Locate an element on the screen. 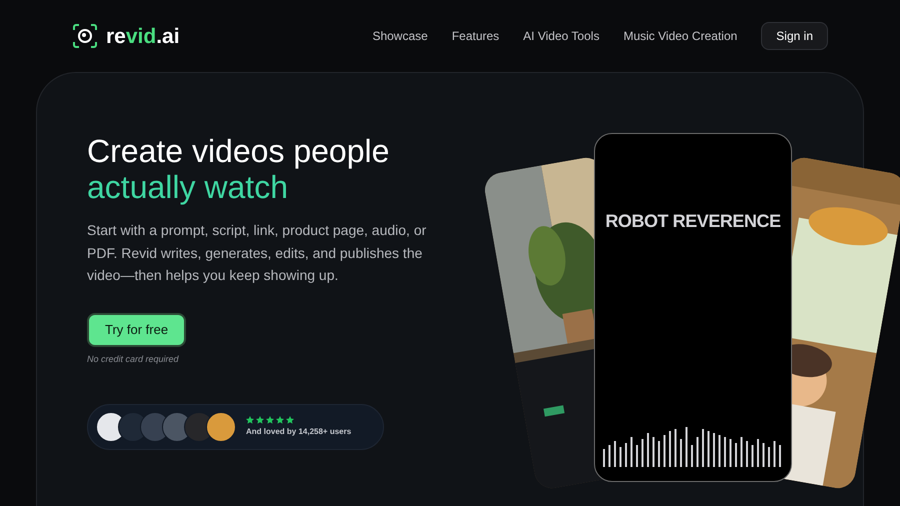 The image size is (900, 506). nav-link: Music Video Creation is located at coordinates (680, 36).